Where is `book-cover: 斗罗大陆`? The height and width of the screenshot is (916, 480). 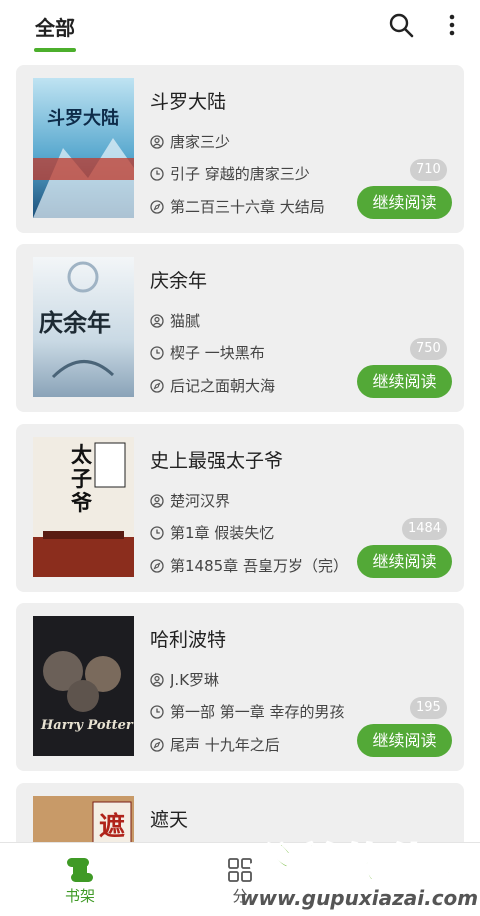 book-cover: 斗罗大陆 is located at coordinates (83, 148).